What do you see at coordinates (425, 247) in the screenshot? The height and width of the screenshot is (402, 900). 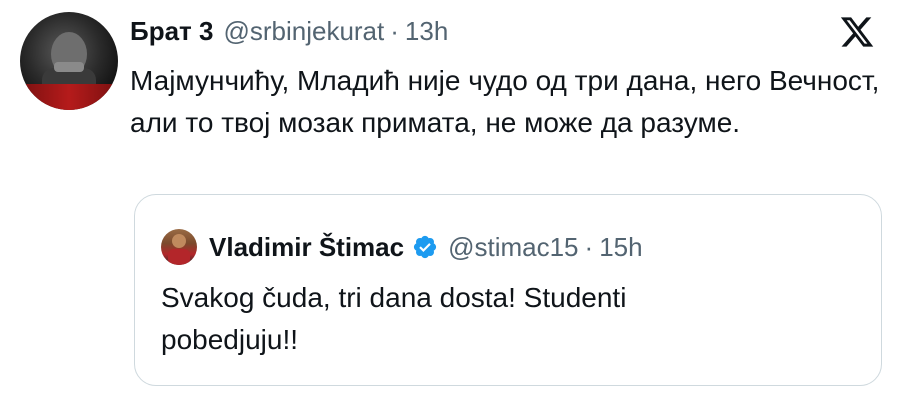 I see `verified-badge-icon` at bounding box center [425, 247].